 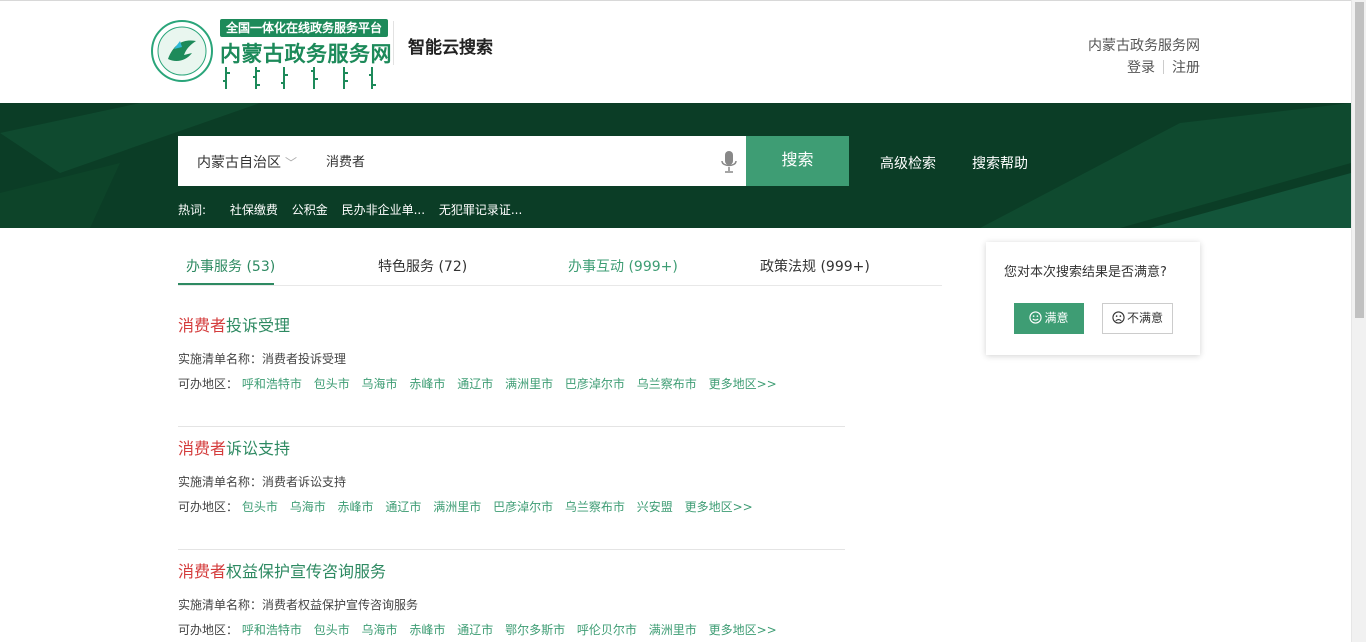 I want to click on unsatisfied-button: 不满意, so click(x=1137, y=318).